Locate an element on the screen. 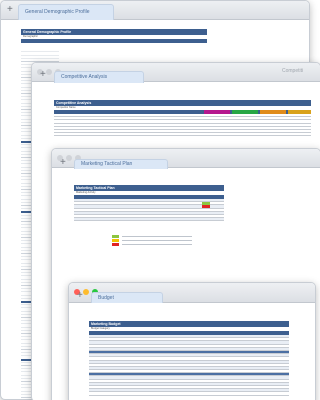 This screenshot has height=400, width=320. legend is located at coordinates (152, 240).